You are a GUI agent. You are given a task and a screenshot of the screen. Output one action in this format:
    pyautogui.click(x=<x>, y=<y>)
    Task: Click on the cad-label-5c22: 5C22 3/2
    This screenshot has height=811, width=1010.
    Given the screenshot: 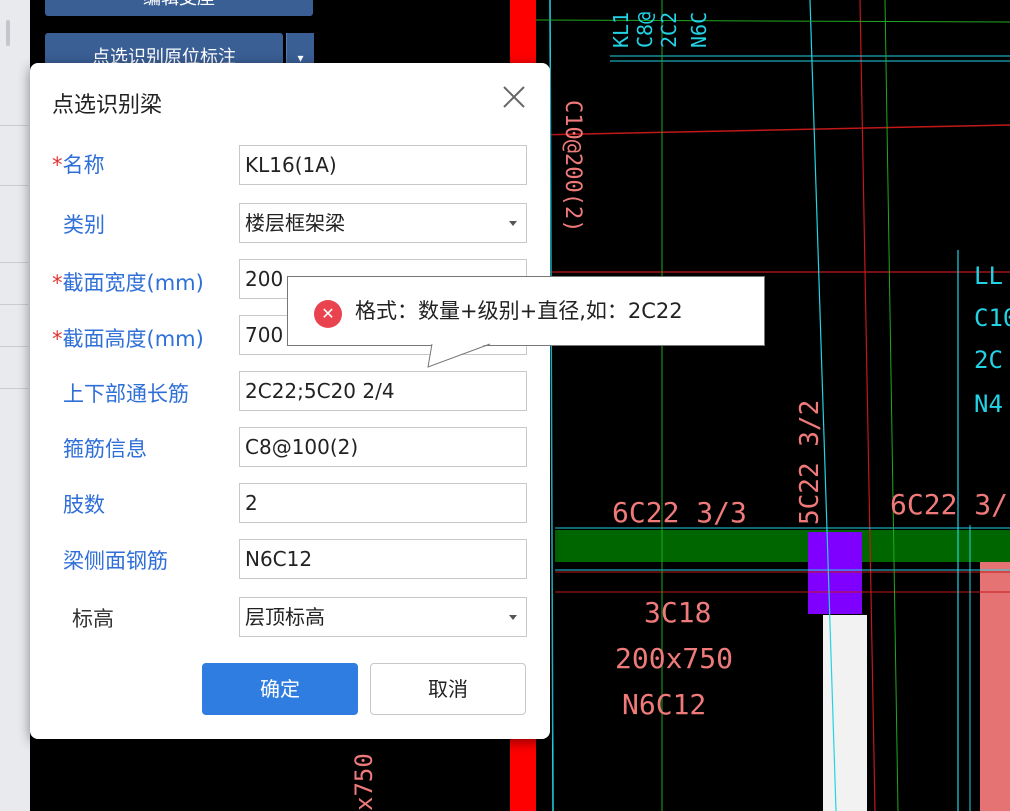 What is the action you would take?
    pyautogui.click(x=810, y=462)
    